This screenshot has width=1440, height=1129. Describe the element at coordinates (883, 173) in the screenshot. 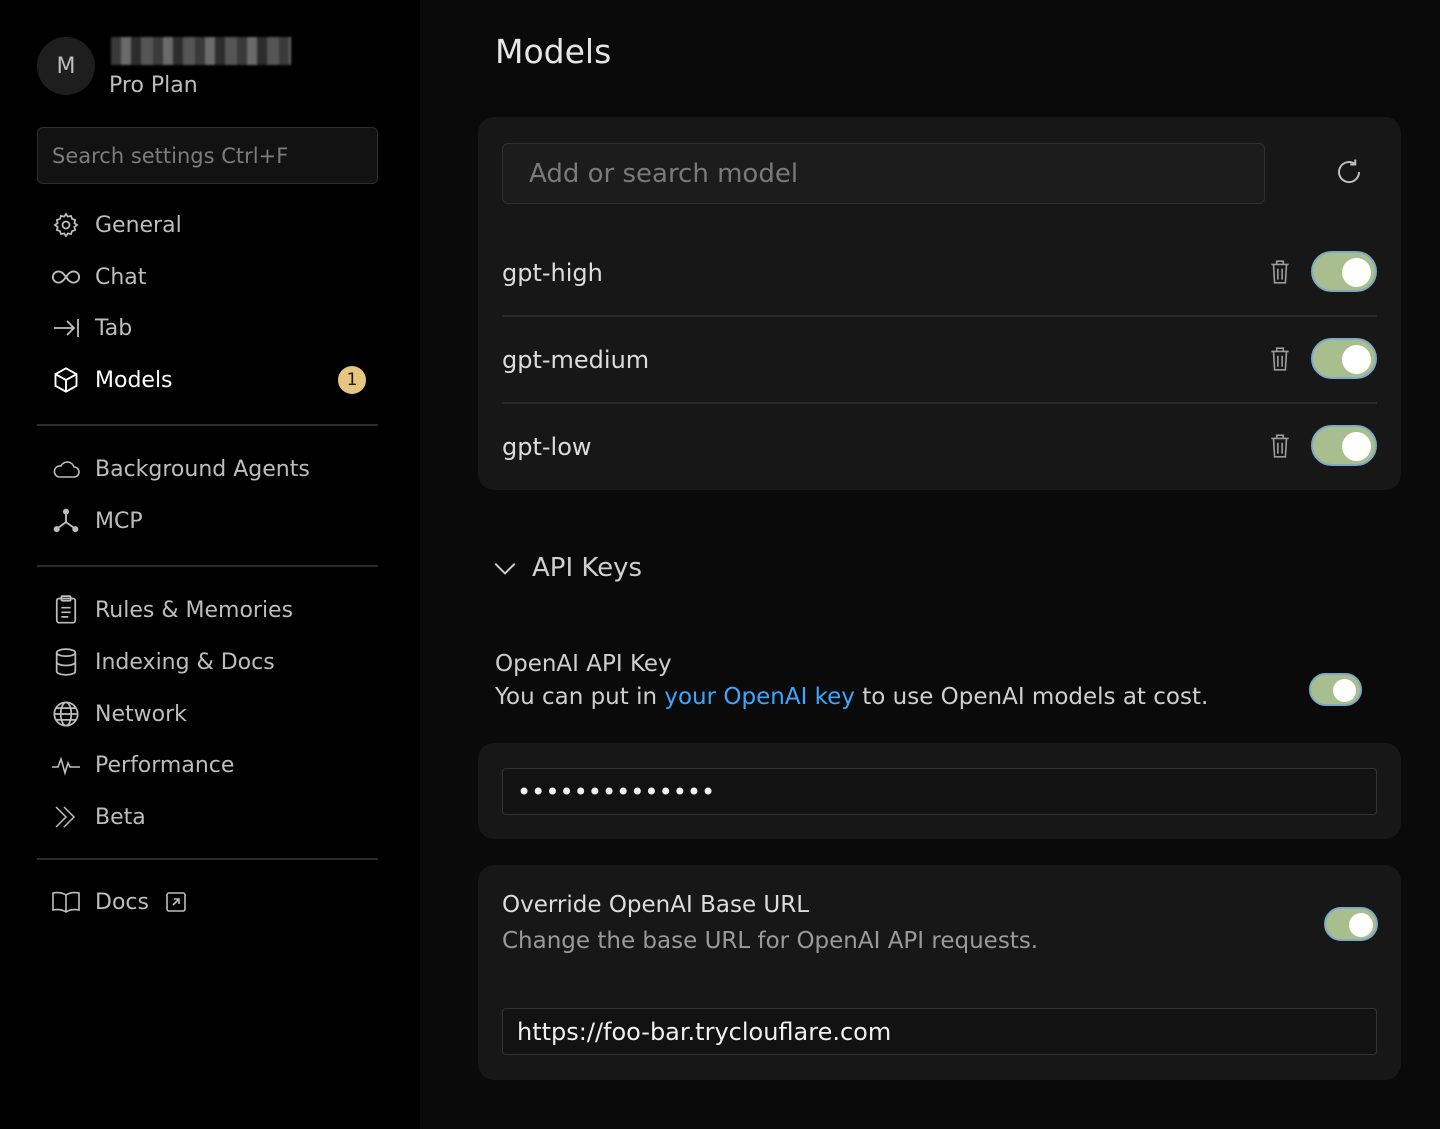

I see `model-search-input: Add or search model` at that location.